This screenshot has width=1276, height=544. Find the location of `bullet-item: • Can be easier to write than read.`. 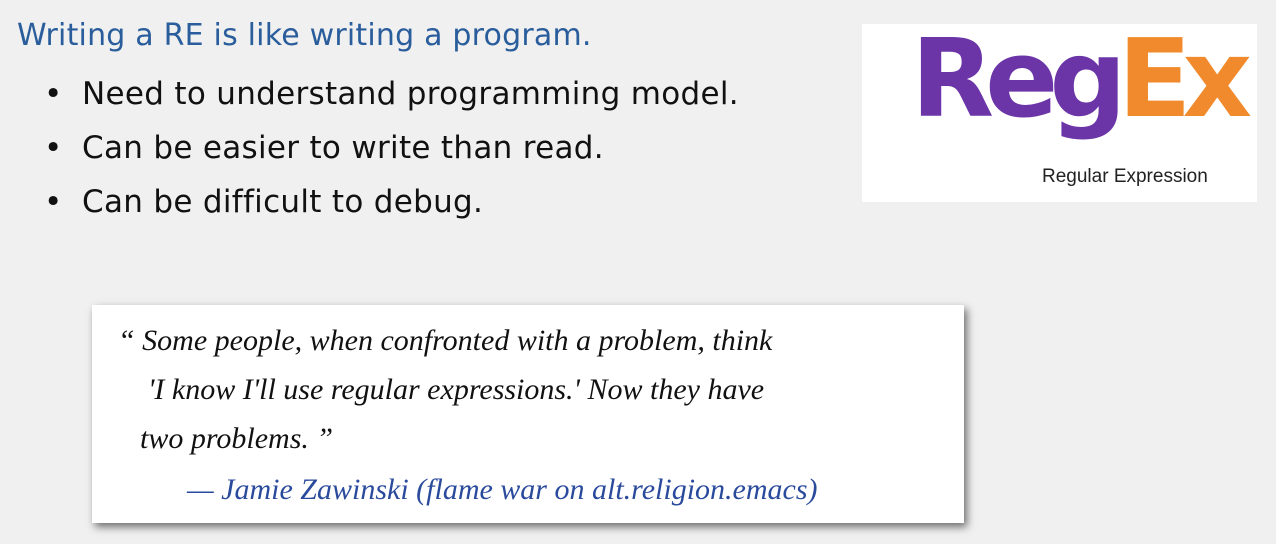

bullet-item: • Can be easier to write than read. is located at coordinates (391, 151).